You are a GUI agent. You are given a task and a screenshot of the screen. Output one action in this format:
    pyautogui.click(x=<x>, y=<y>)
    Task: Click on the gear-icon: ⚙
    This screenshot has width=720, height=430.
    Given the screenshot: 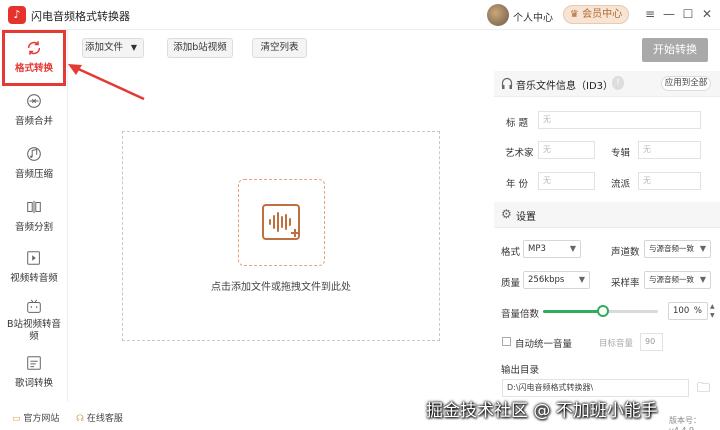 What is the action you would take?
    pyautogui.click(x=506, y=214)
    